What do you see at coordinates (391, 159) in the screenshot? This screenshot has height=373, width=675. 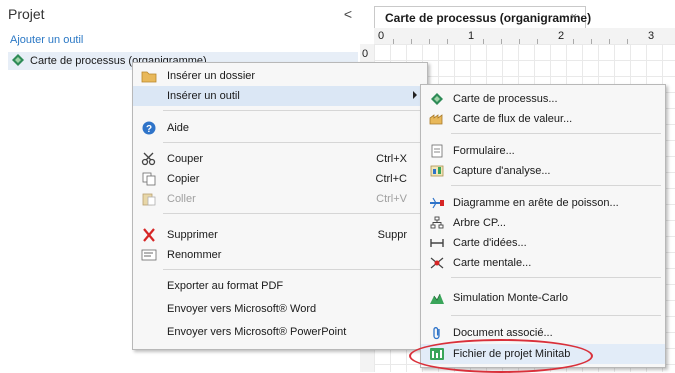 I see `menu-item-shortcut: Ctrl+X` at bounding box center [391, 159].